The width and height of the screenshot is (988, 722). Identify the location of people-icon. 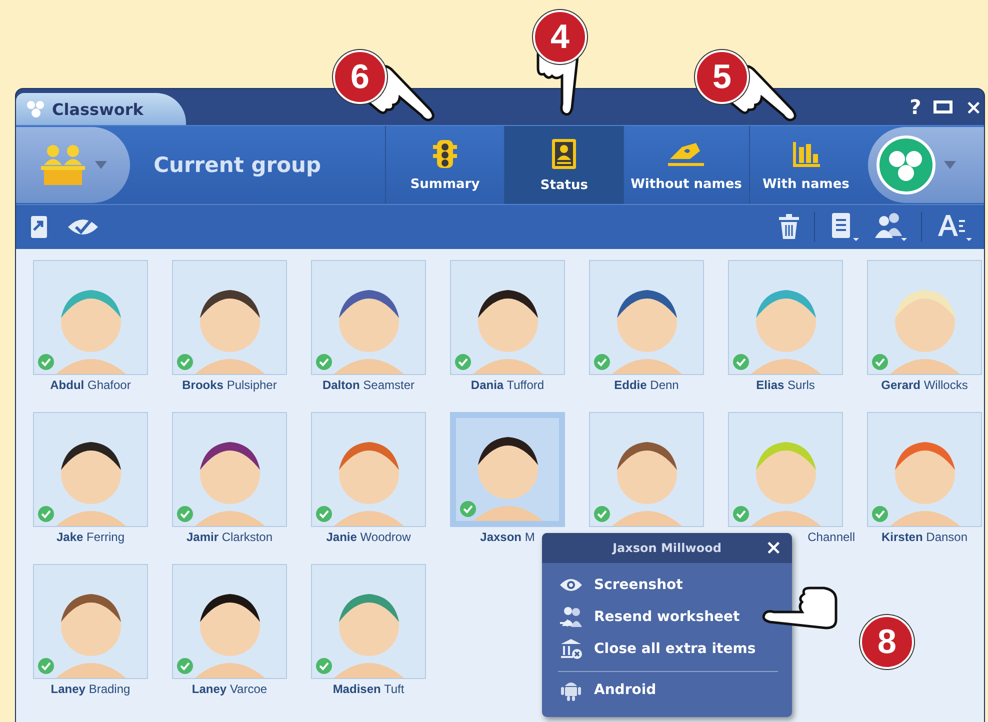
(890, 227).